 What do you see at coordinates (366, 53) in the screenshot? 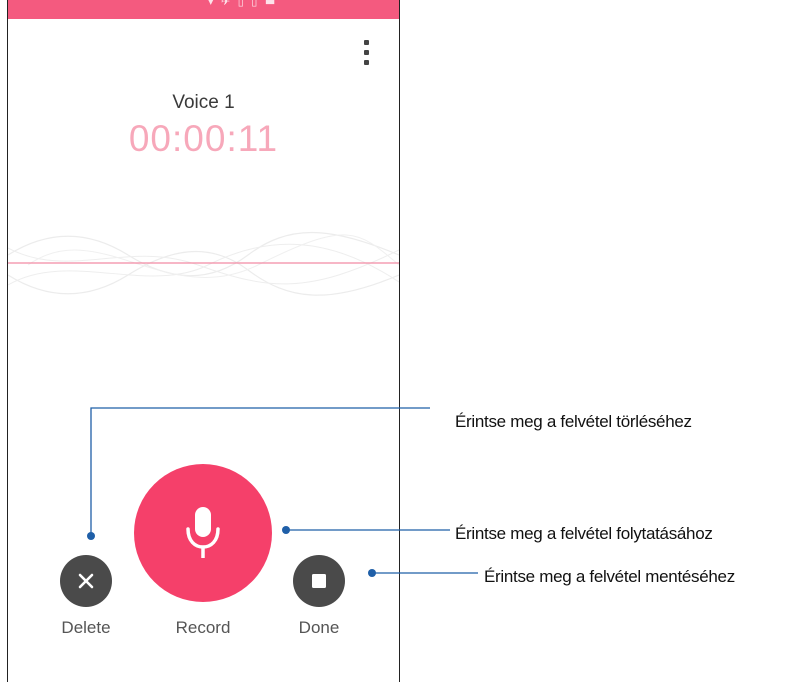
I see `more-vert-icon` at bounding box center [366, 53].